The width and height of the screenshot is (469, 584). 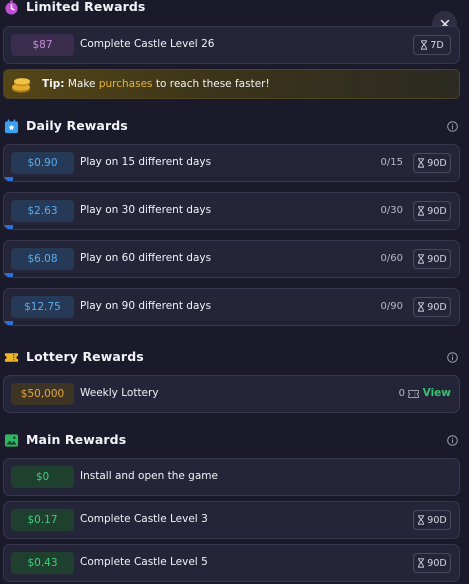 What do you see at coordinates (42, 520) in the screenshot?
I see `reward-amount-badge: $0.17` at bounding box center [42, 520].